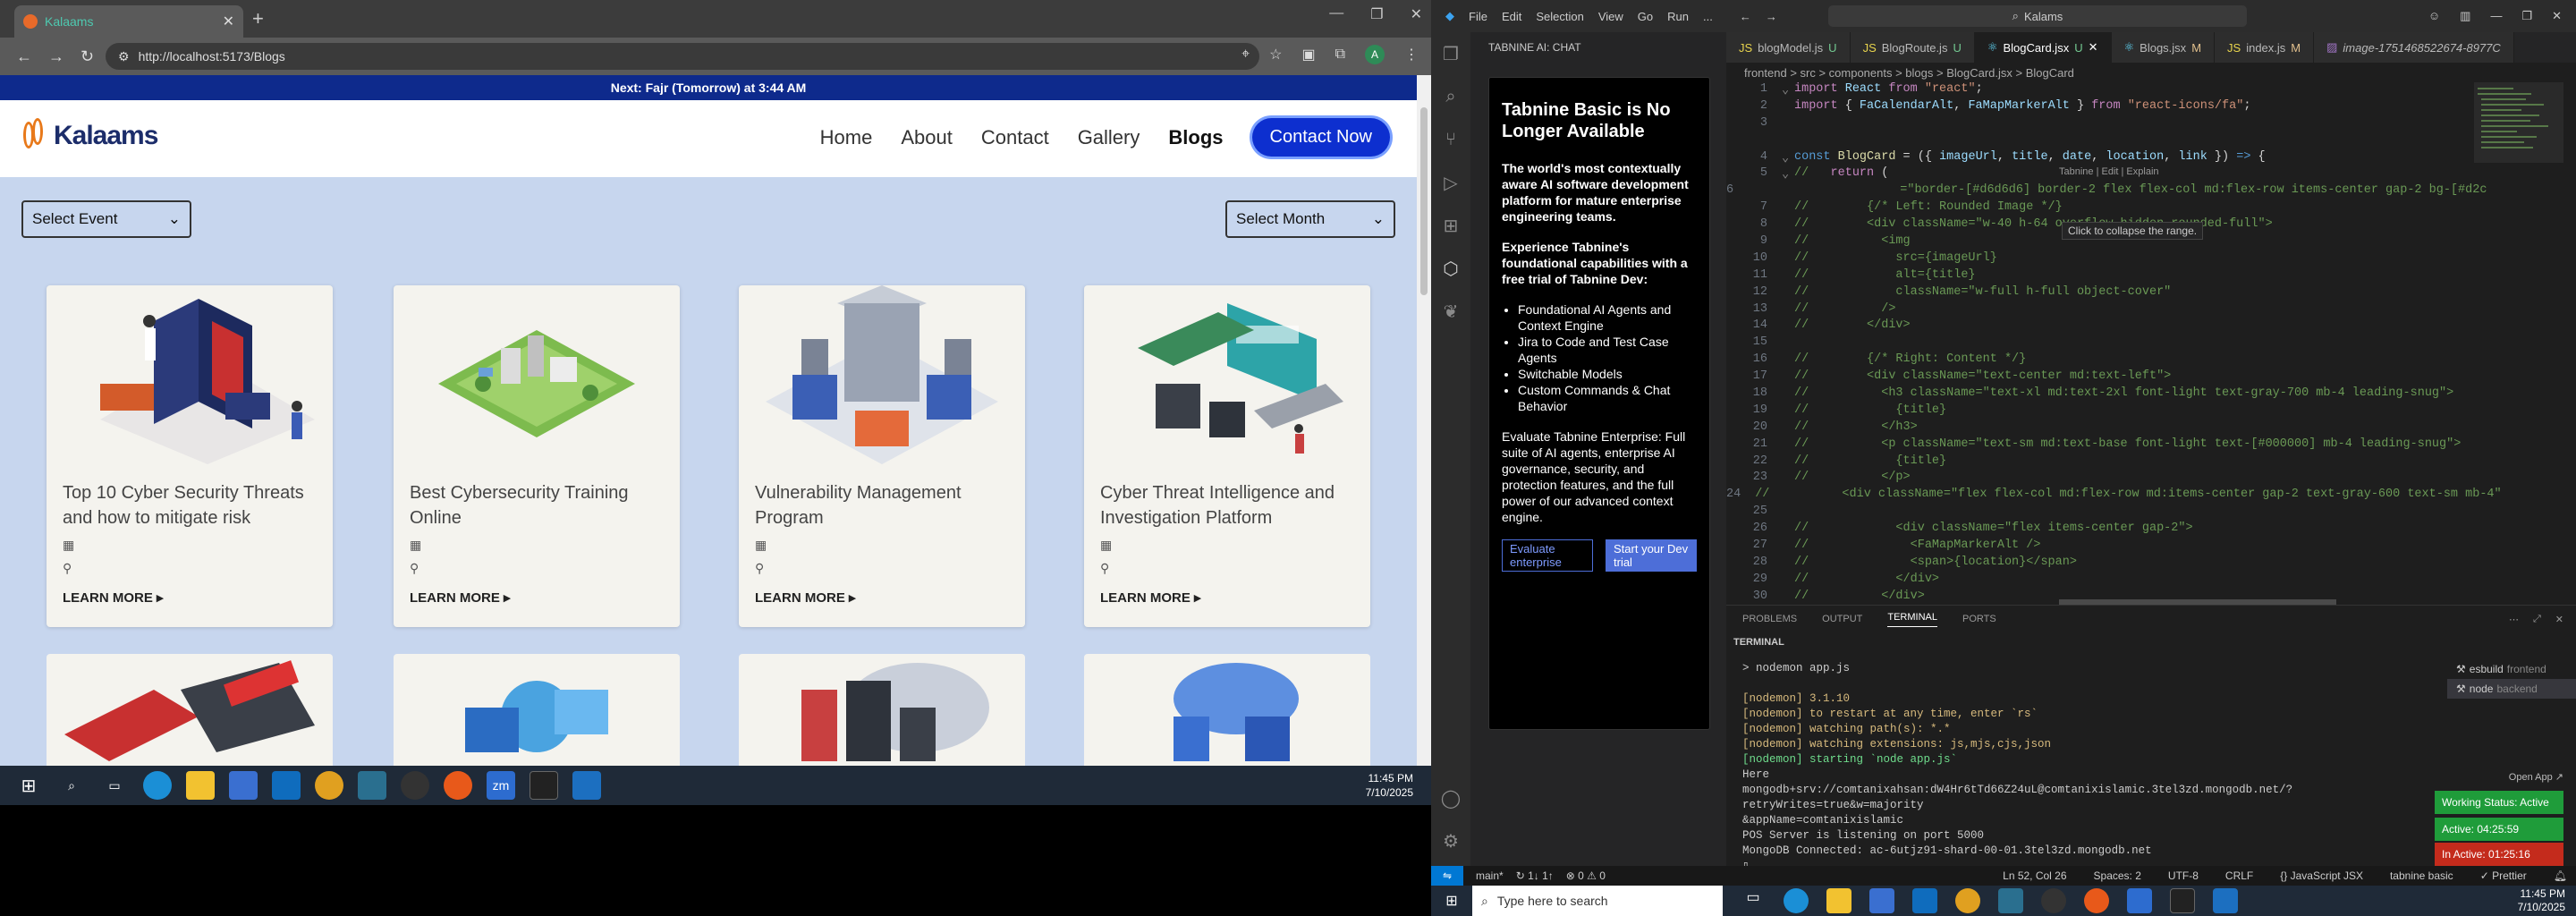 The width and height of the screenshot is (2576, 916). What do you see at coordinates (1678, 16) in the screenshot?
I see `menu-run: Run` at bounding box center [1678, 16].